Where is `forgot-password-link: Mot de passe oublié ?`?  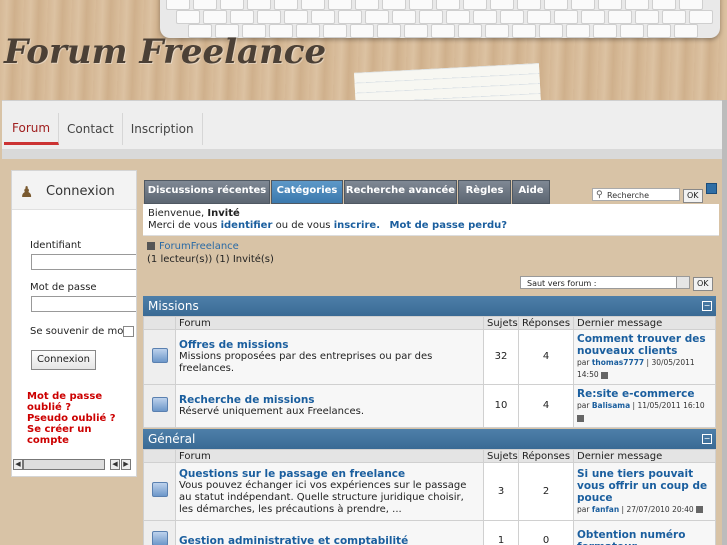
forgot-password-link: Mot de passe oublié ? is located at coordinates (77, 402).